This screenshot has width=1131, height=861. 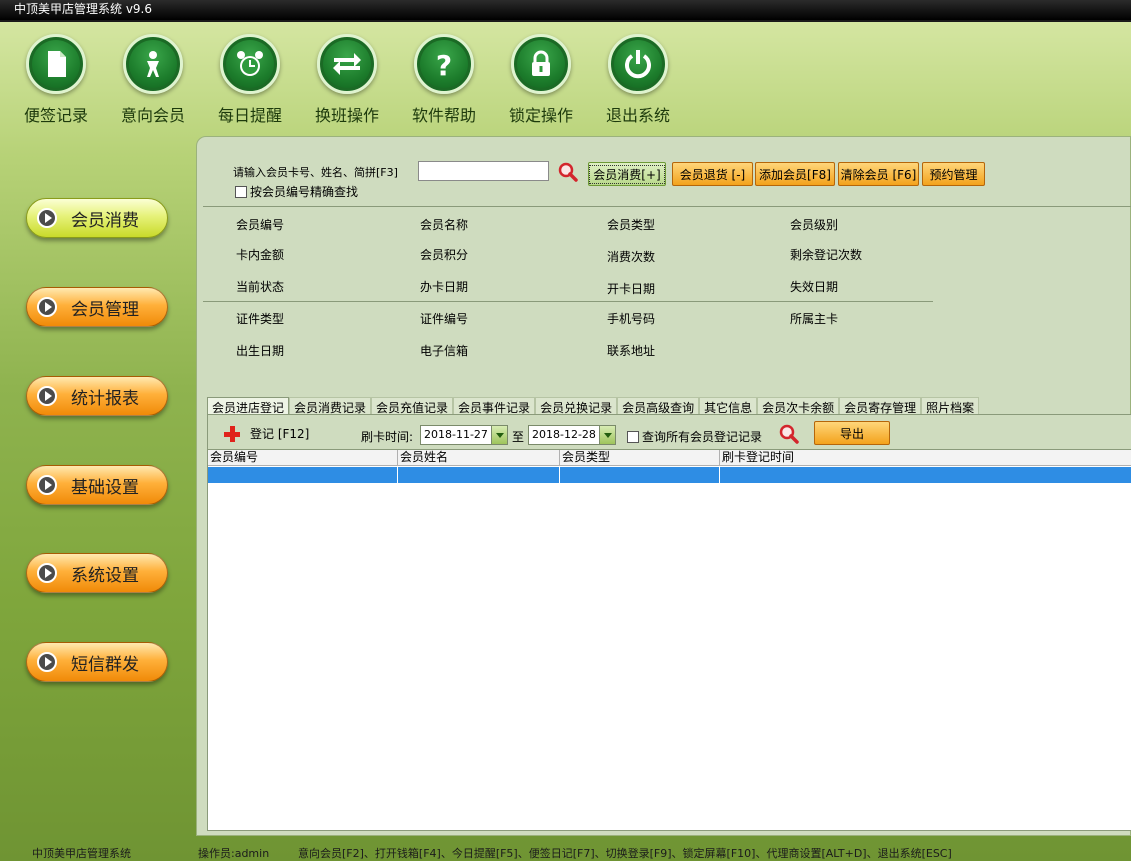 What do you see at coordinates (248, 406) in the screenshot?
I see `tab-checkin: 会员进店登记` at bounding box center [248, 406].